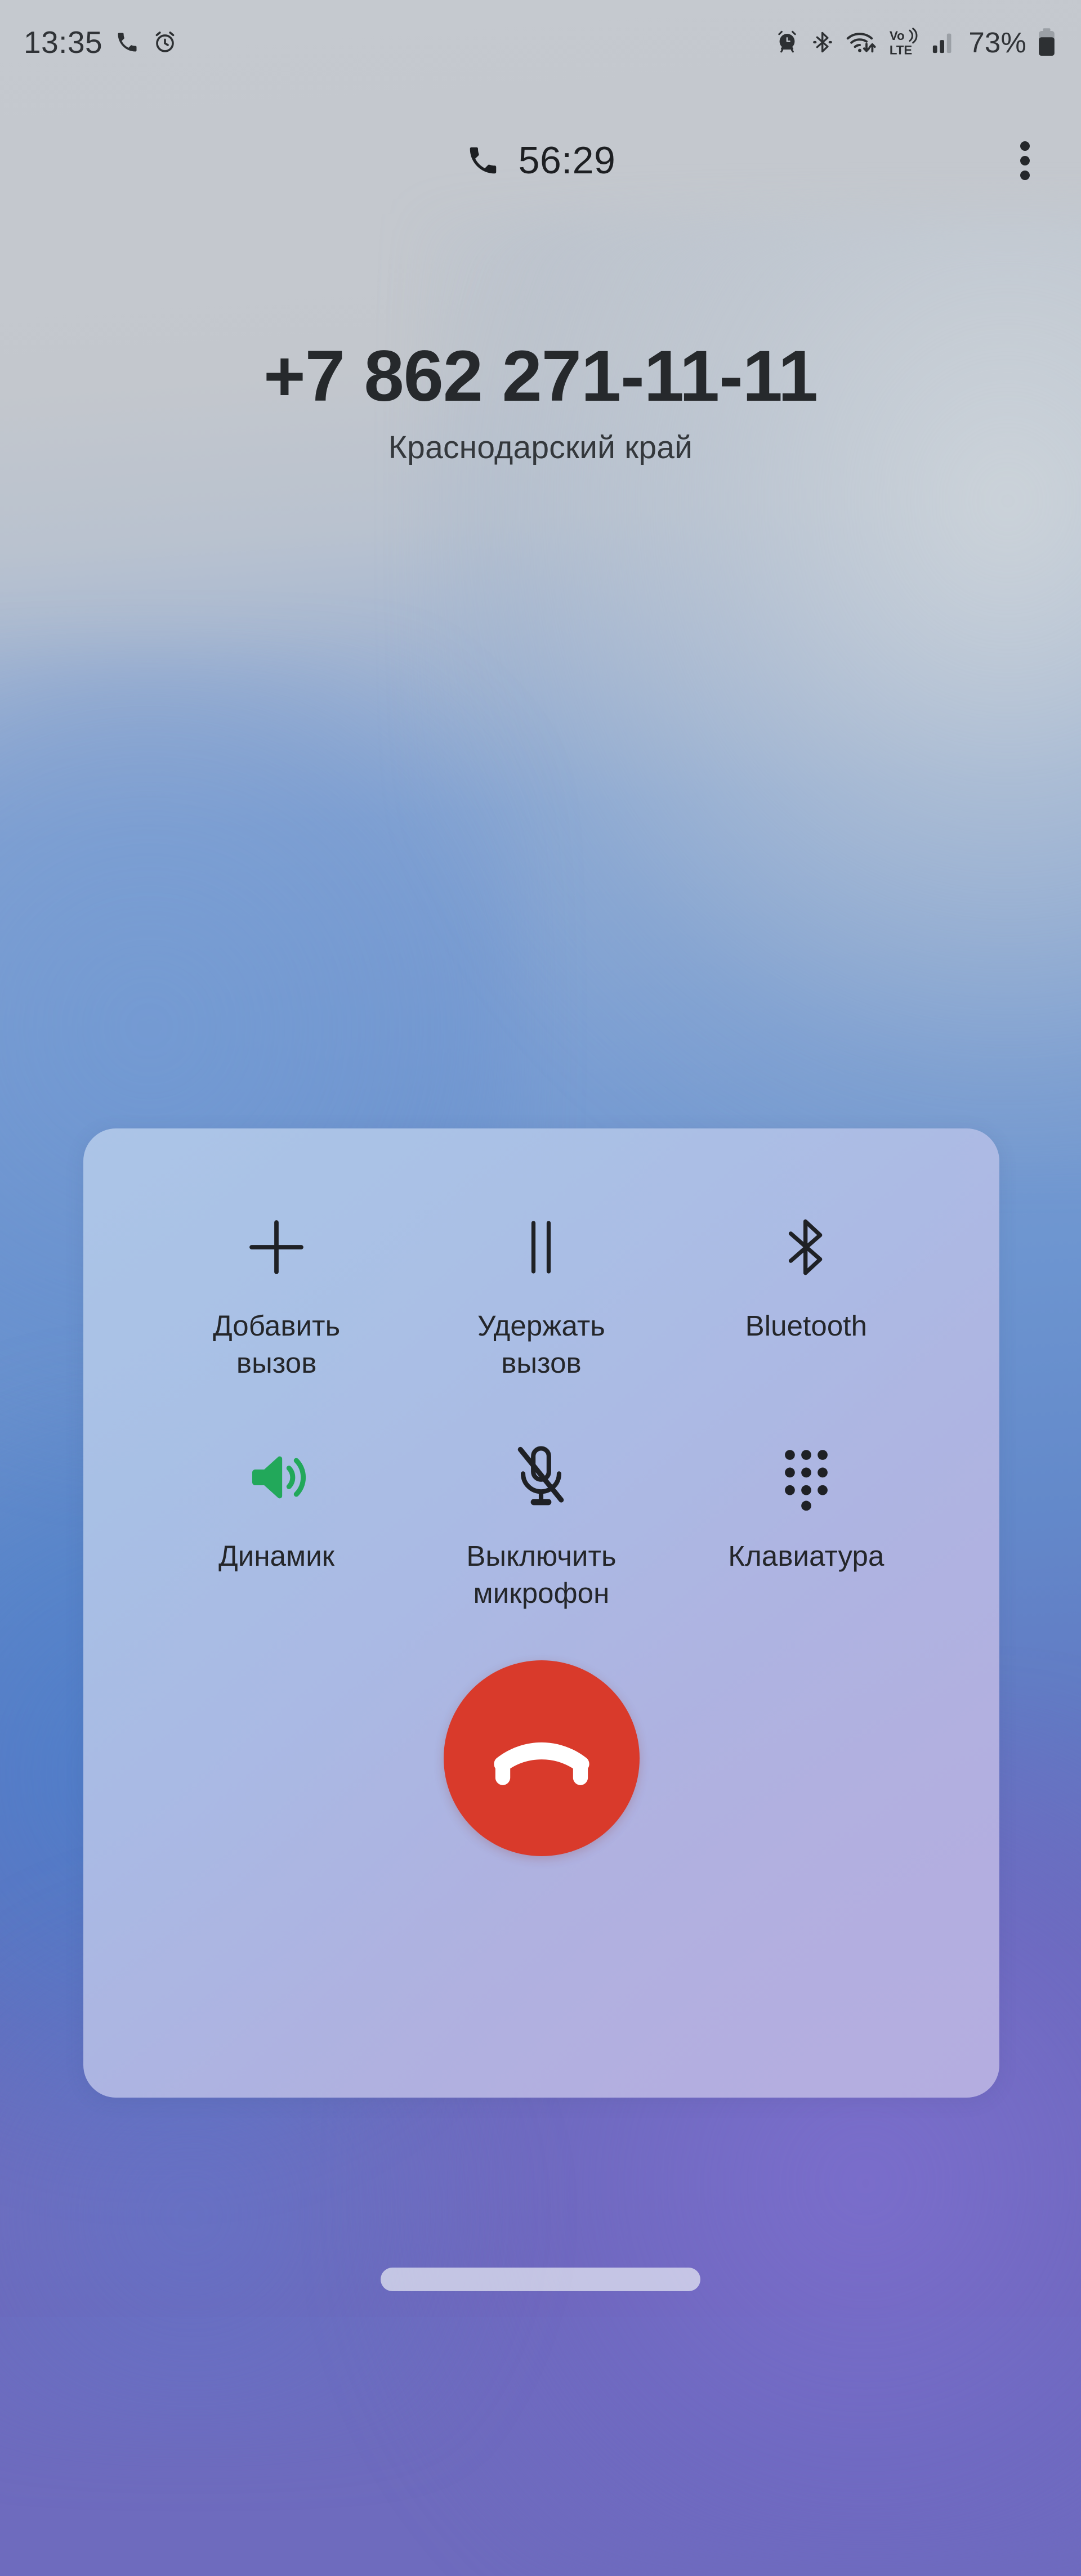 The image size is (1081, 2576). Describe the element at coordinates (276, 1526) in the screenshot. I see `speaker-button: Динамик` at that location.